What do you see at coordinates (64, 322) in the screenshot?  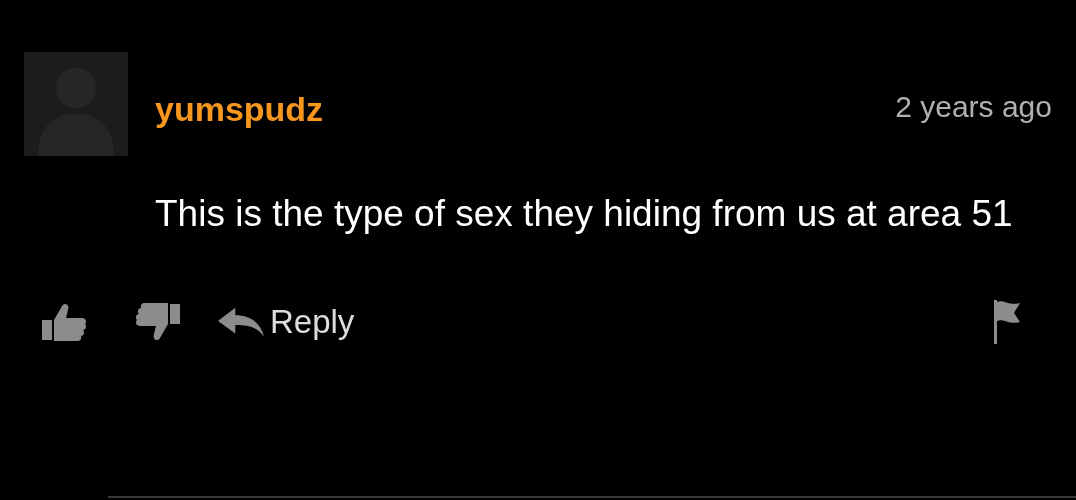 I see `thumbs-up-icon` at bounding box center [64, 322].